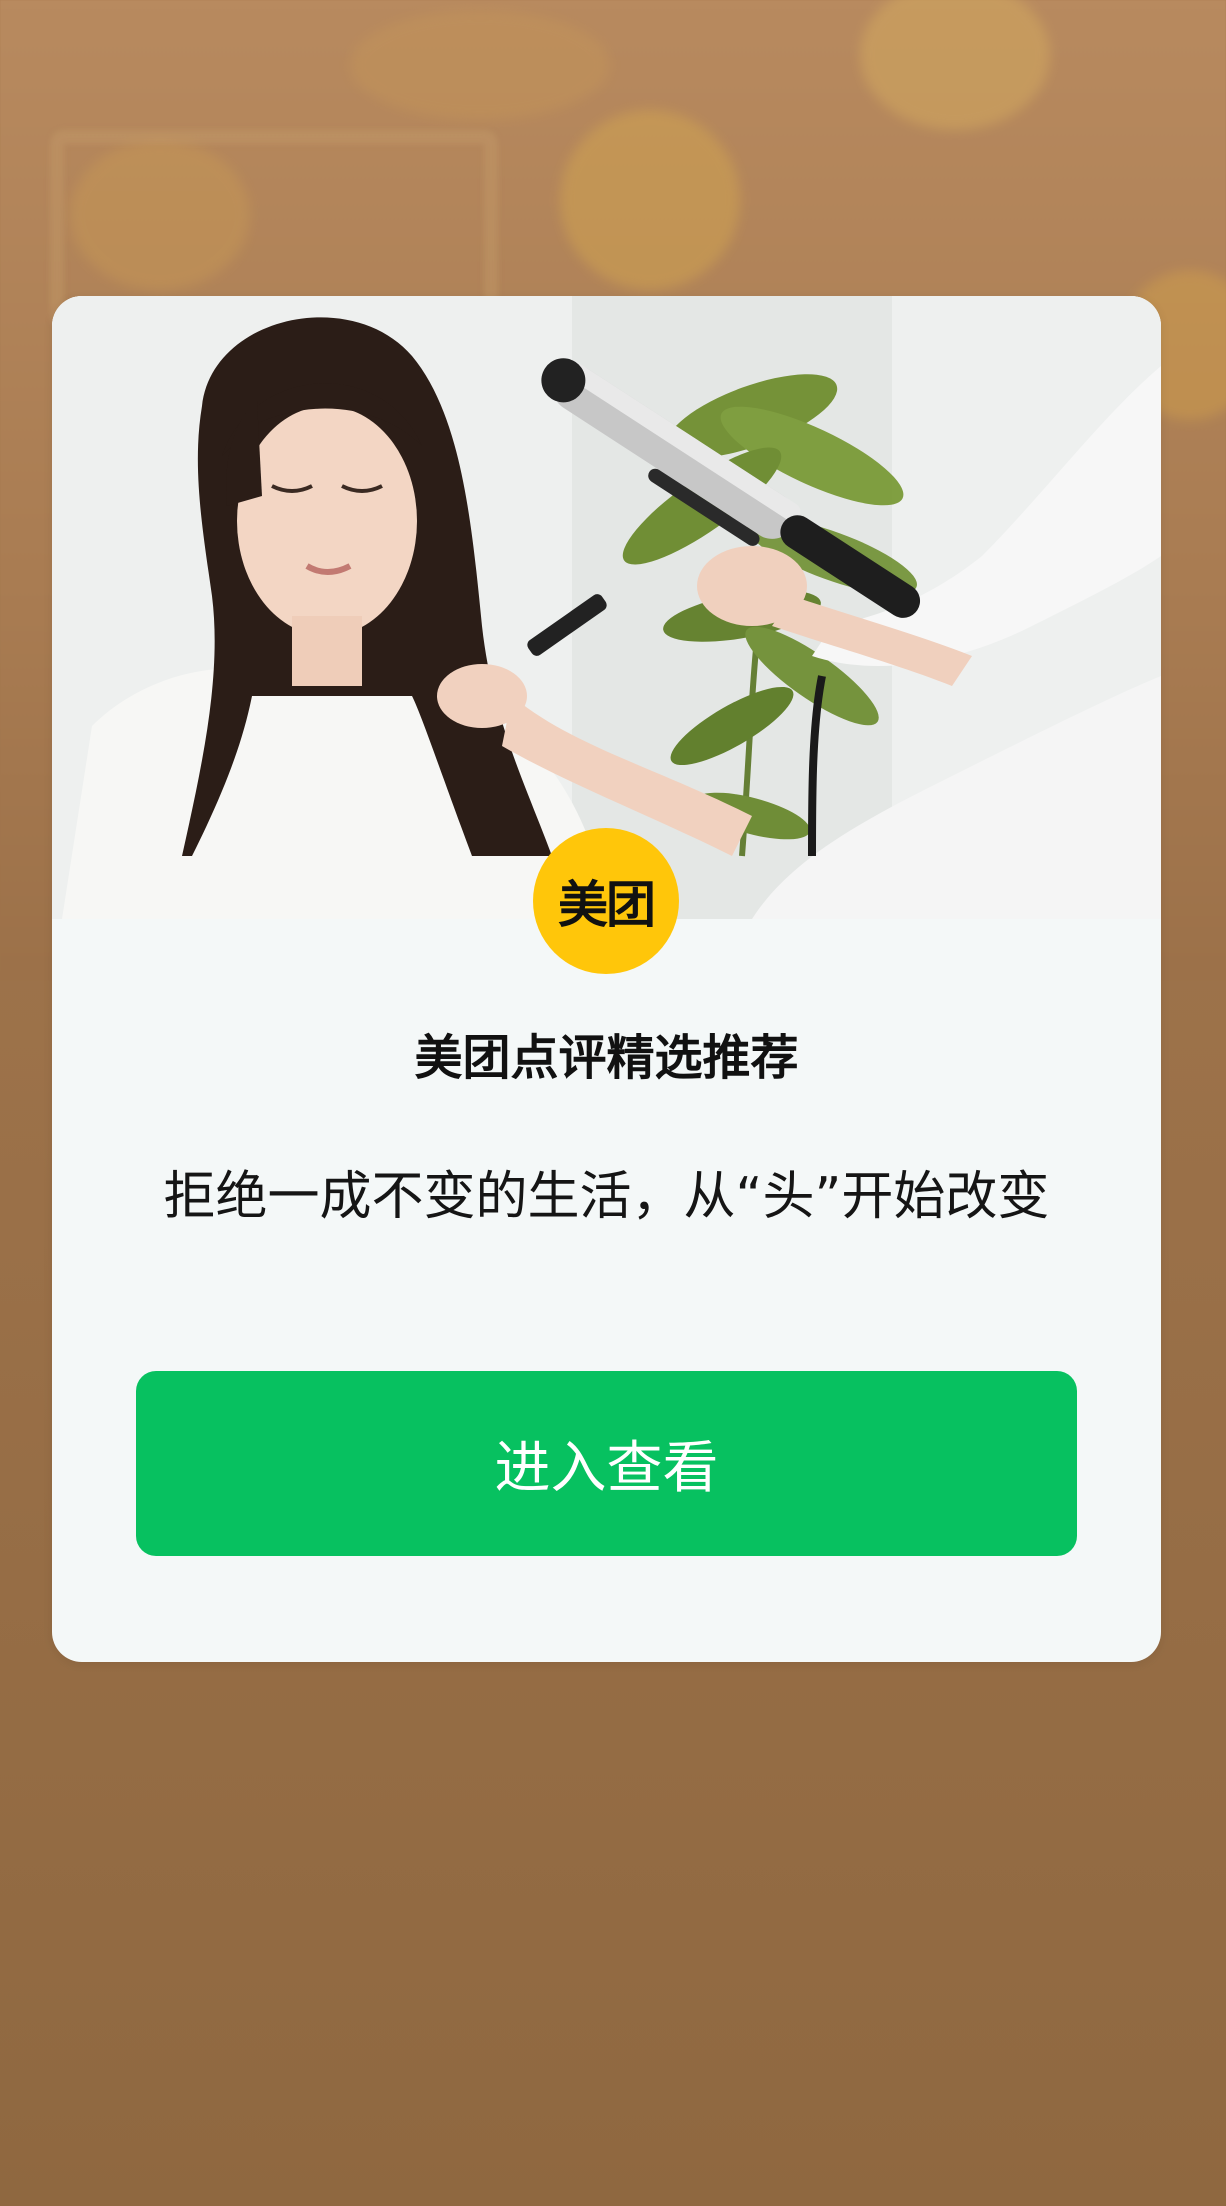  What do you see at coordinates (606, 1197) in the screenshot?
I see `card-subtitle: 拒绝一成不变的生活，从“头”开始改变` at bounding box center [606, 1197].